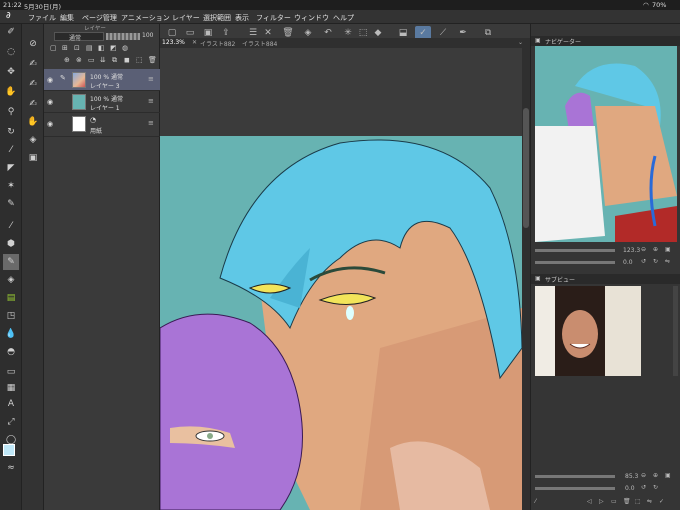 The width and height of the screenshot is (680, 510). What do you see at coordinates (11, 422) in the screenshot?
I see `balloon-icon: ⤢` at bounding box center [11, 422].